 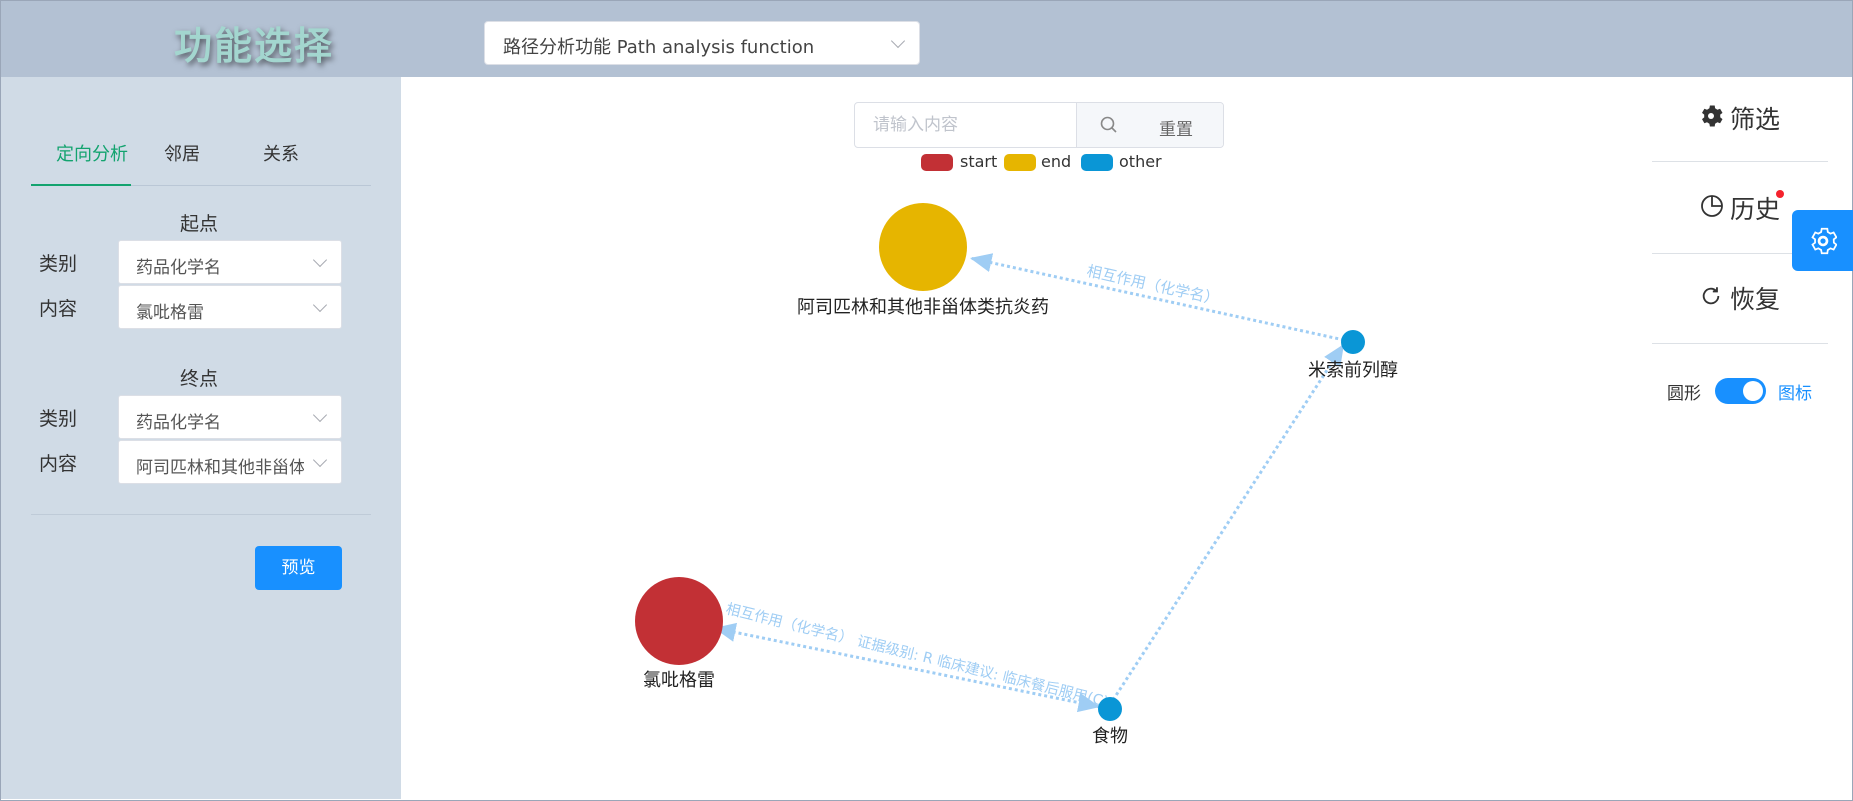 I want to click on history-label: 历史, so click(x=1755, y=209).